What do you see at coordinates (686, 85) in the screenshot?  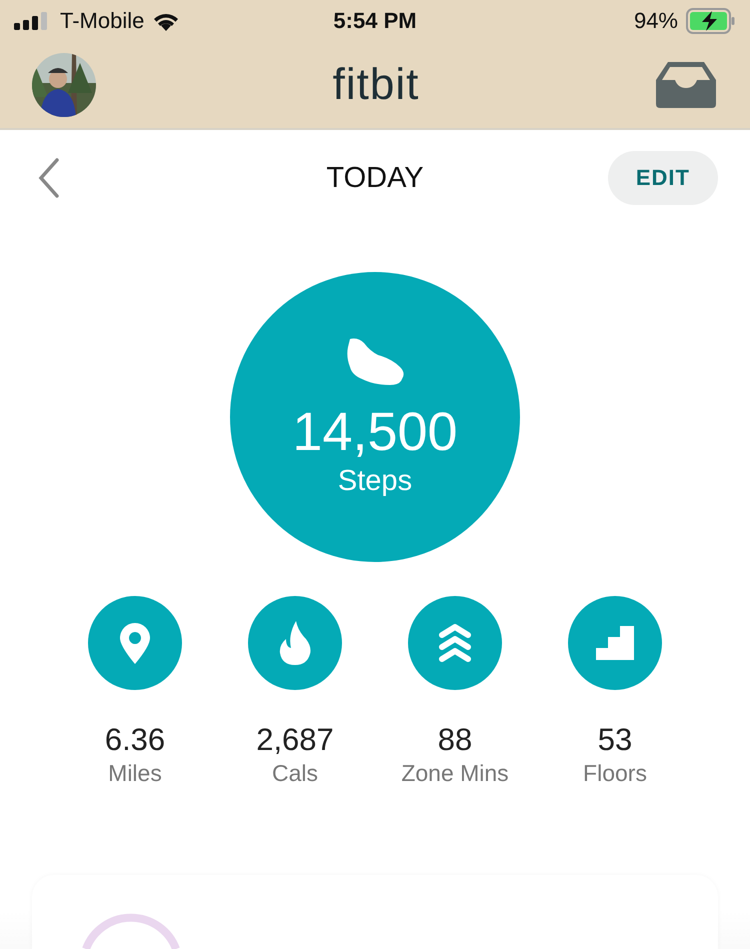 I see `inbox-icon` at bounding box center [686, 85].